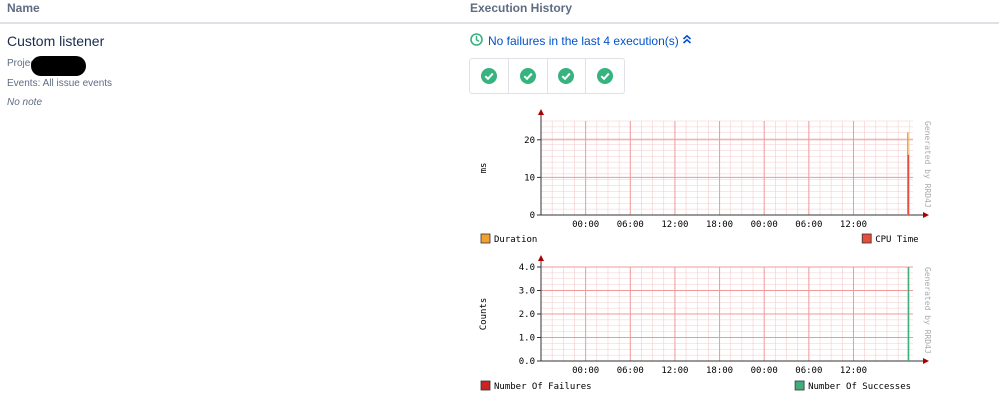 This screenshot has height=402, width=999. What do you see at coordinates (484, 168) in the screenshot?
I see `y-axis-label: ms` at bounding box center [484, 168].